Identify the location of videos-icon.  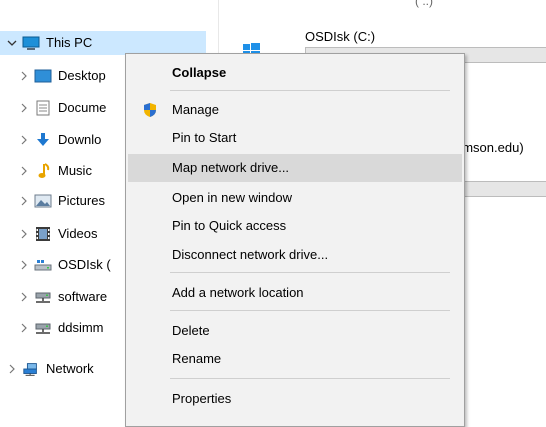
(43, 234).